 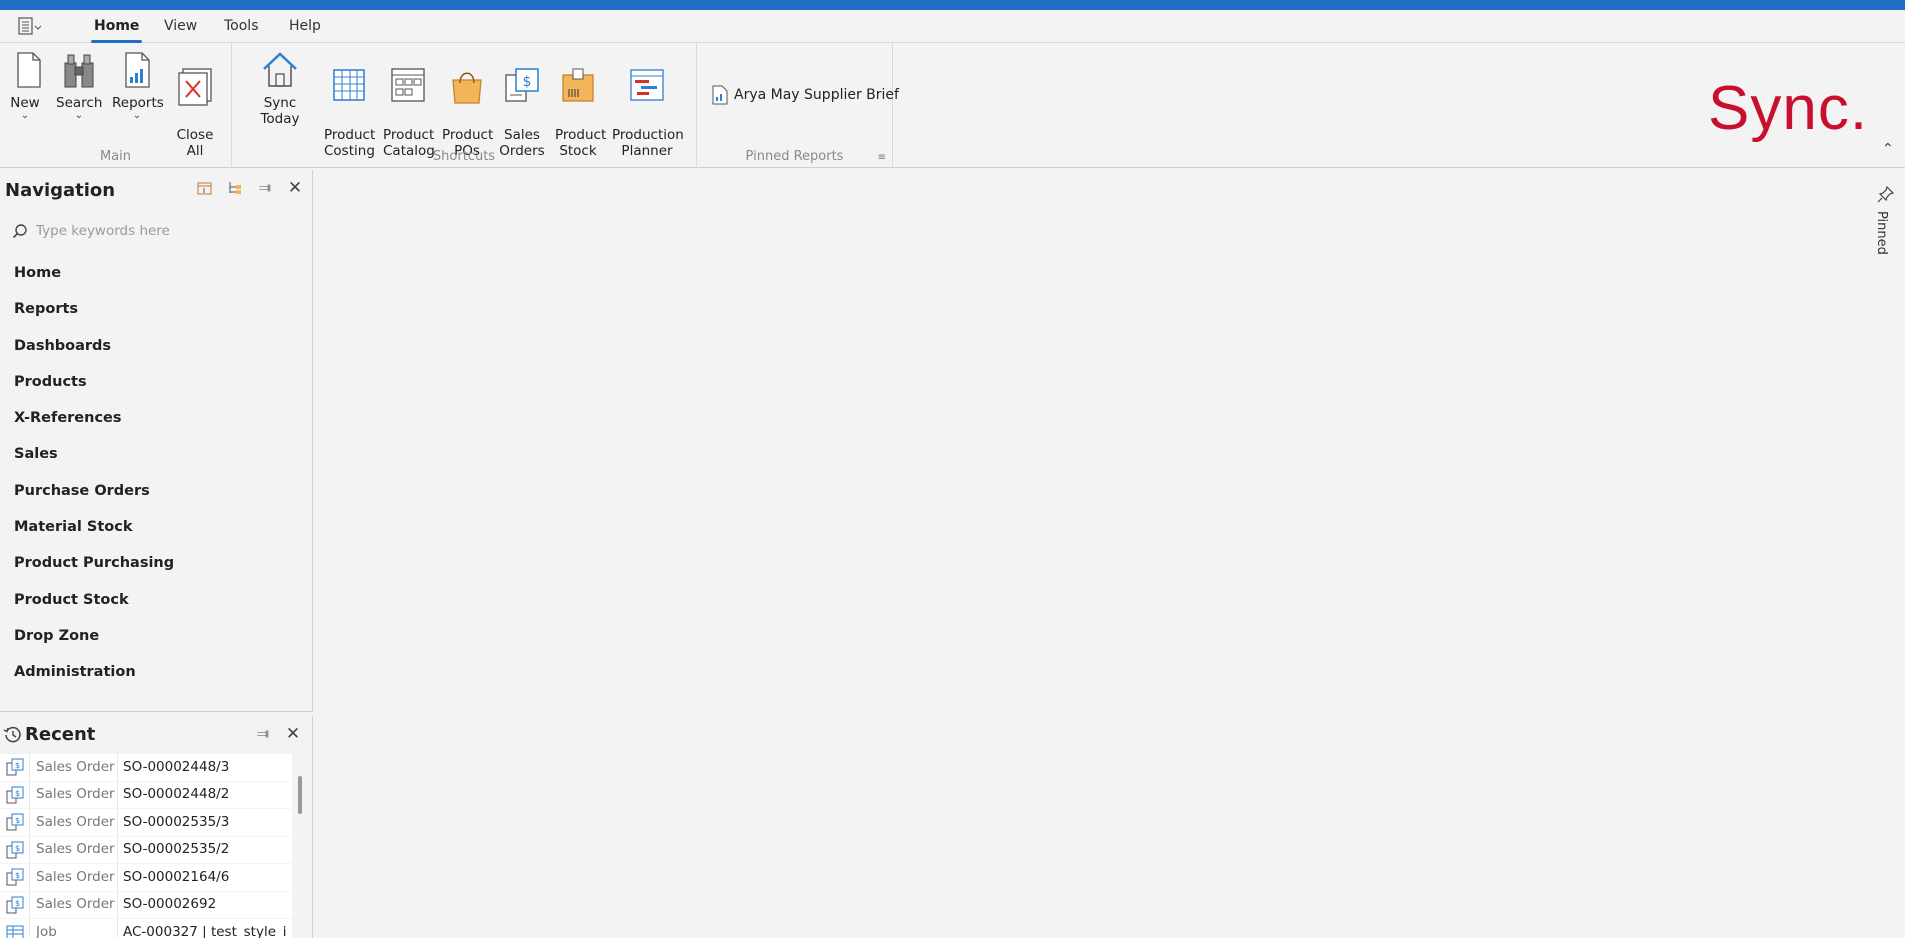 What do you see at coordinates (409, 104) in the screenshot?
I see `product-catalog-button: Product Catalog` at bounding box center [409, 104].